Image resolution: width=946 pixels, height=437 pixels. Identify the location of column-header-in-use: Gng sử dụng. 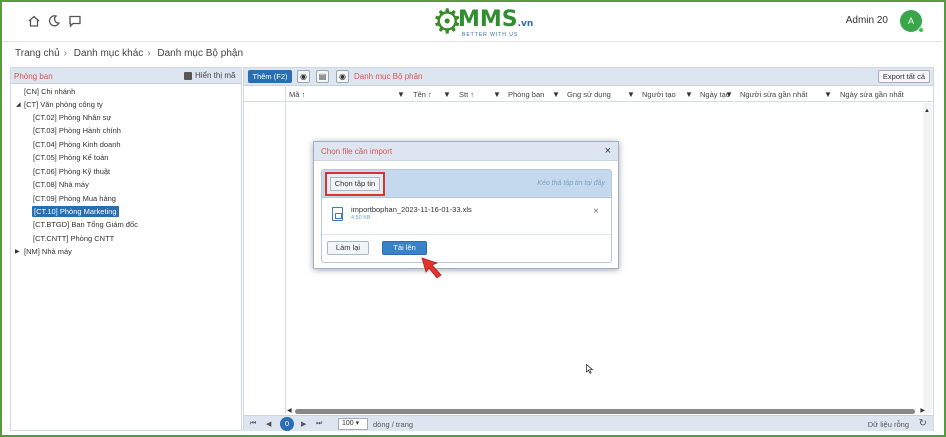
(589, 94).